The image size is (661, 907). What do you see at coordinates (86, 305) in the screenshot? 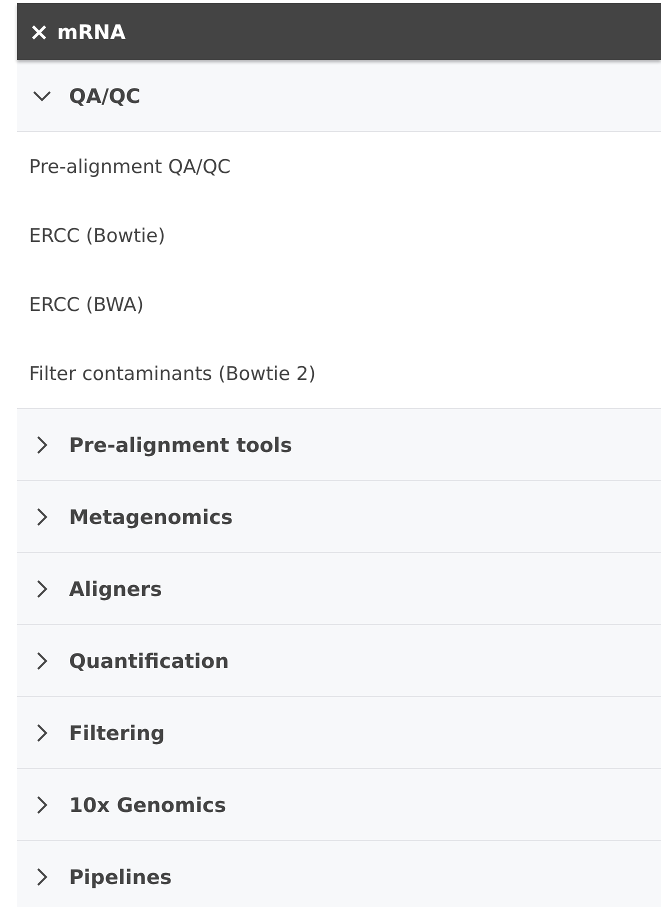
I see `tool-link: ERCC (BWA)` at bounding box center [86, 305].